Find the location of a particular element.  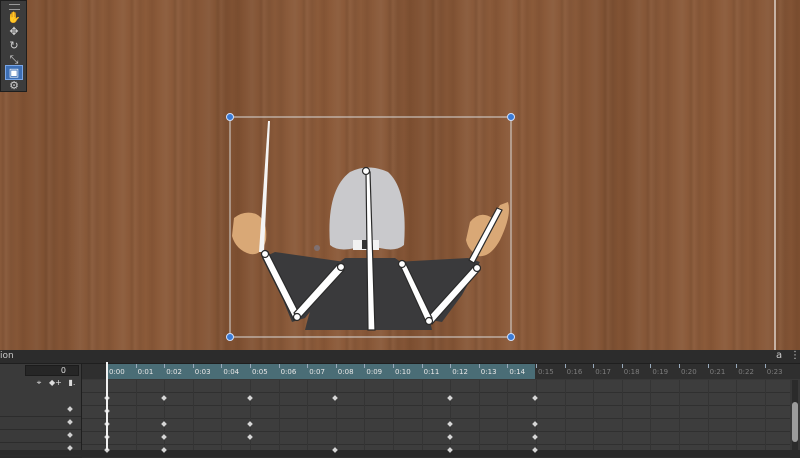

ruler-tick-label: 0:21 is located at coordinates (717, 372).